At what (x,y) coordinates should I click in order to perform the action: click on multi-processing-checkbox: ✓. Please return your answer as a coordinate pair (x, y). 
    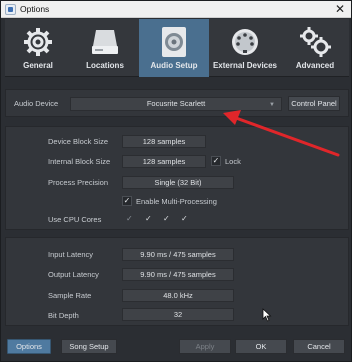
    Looking at the image, I should click on (127, 201).